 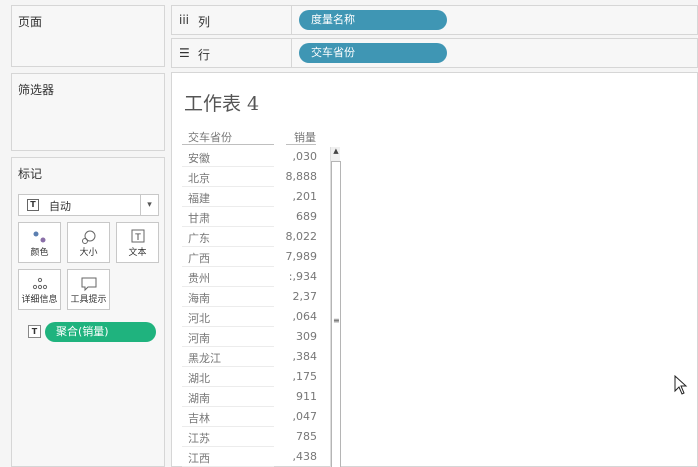 I want to click on table-row: 河北 ,064, so click(x=249, y=317).